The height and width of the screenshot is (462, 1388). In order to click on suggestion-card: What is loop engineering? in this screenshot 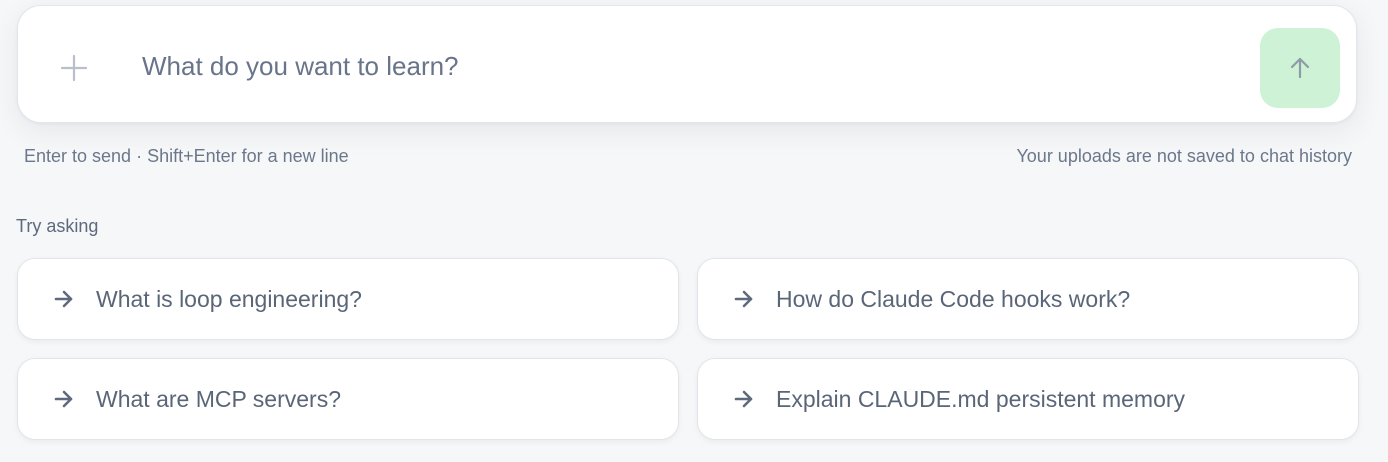, I will do `click(348, 299)`.